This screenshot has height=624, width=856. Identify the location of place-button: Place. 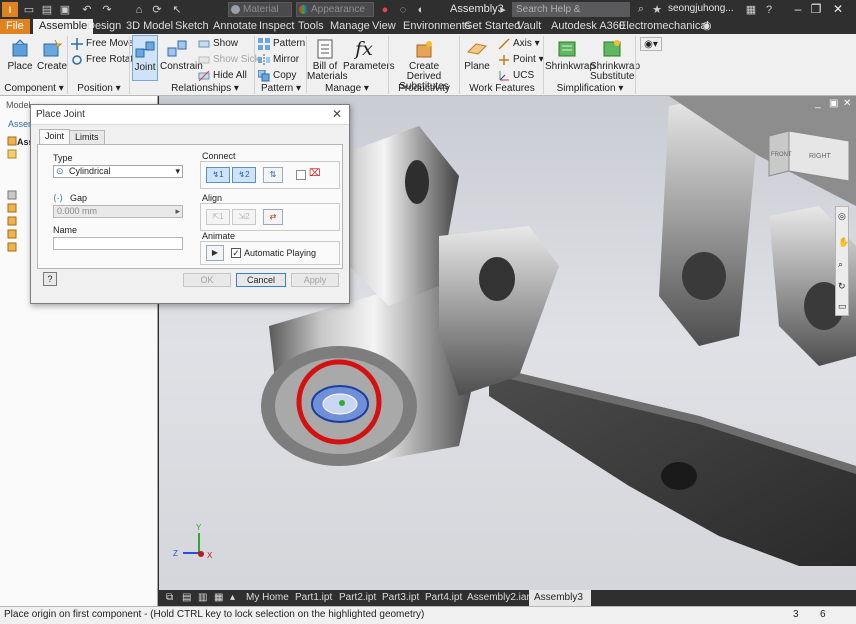
(20, 55).